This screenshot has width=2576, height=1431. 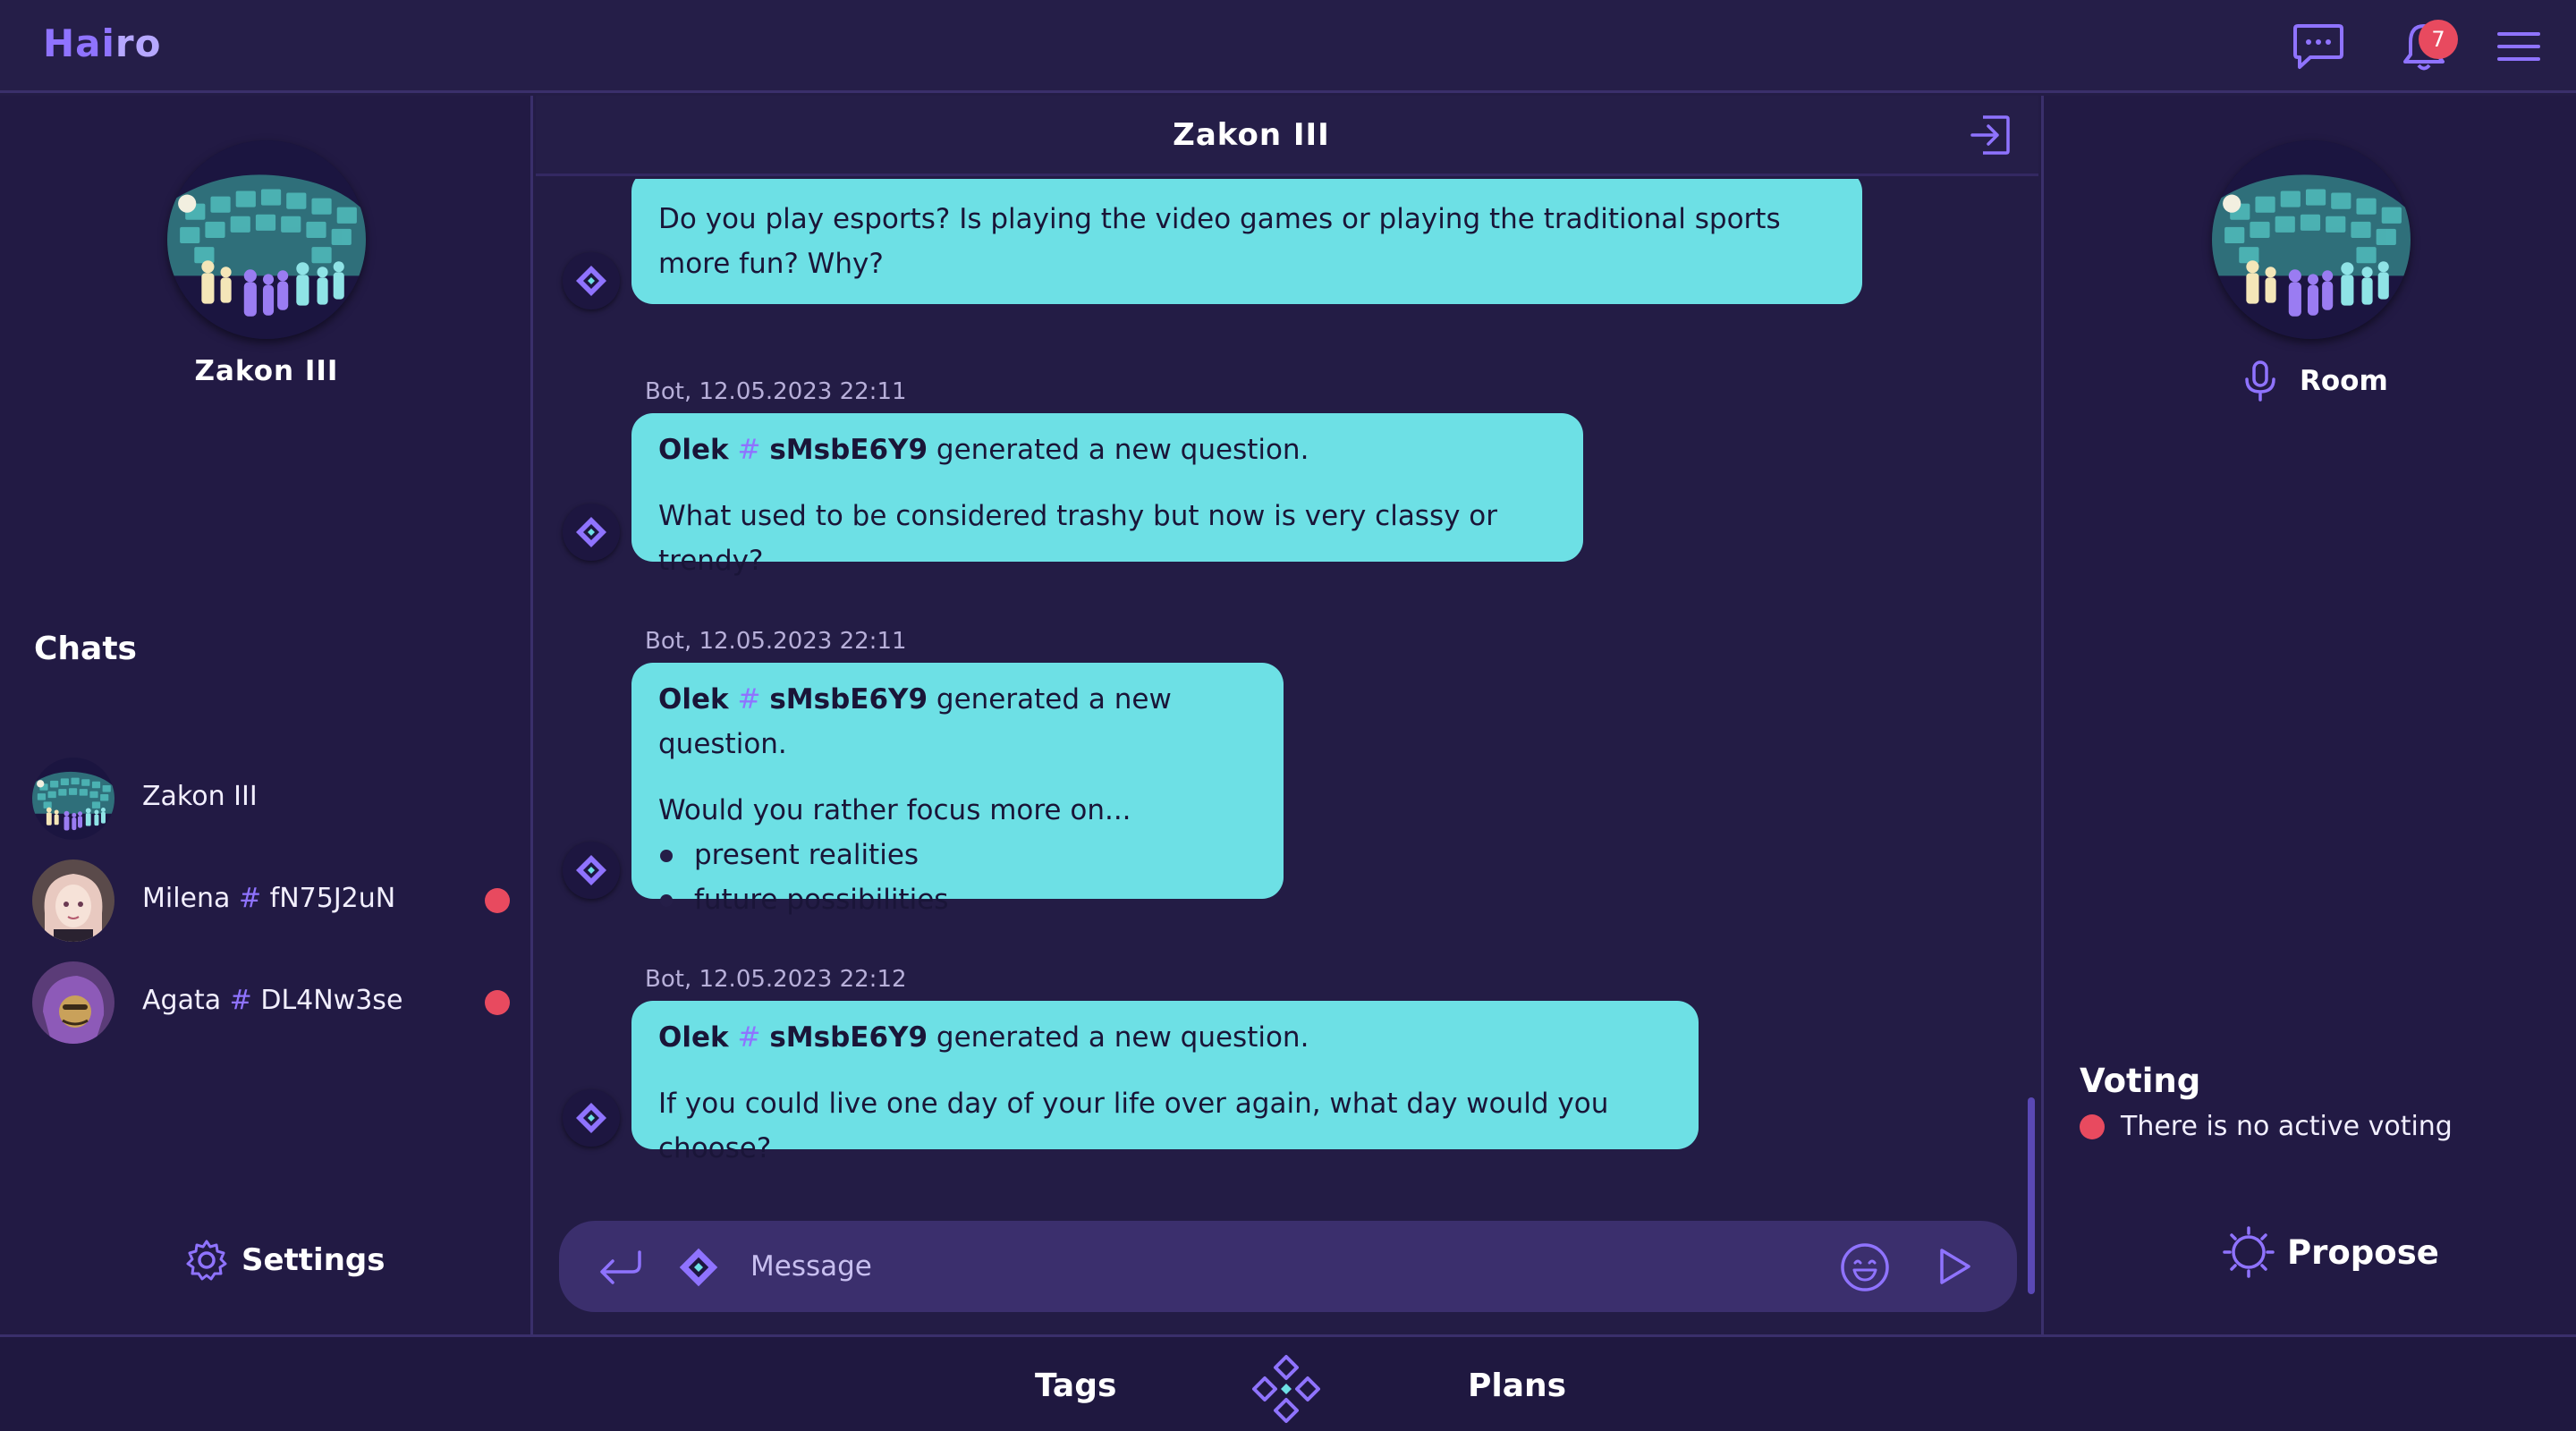 I want to click on logo-part-2: ro, so click(x=138, y=43).